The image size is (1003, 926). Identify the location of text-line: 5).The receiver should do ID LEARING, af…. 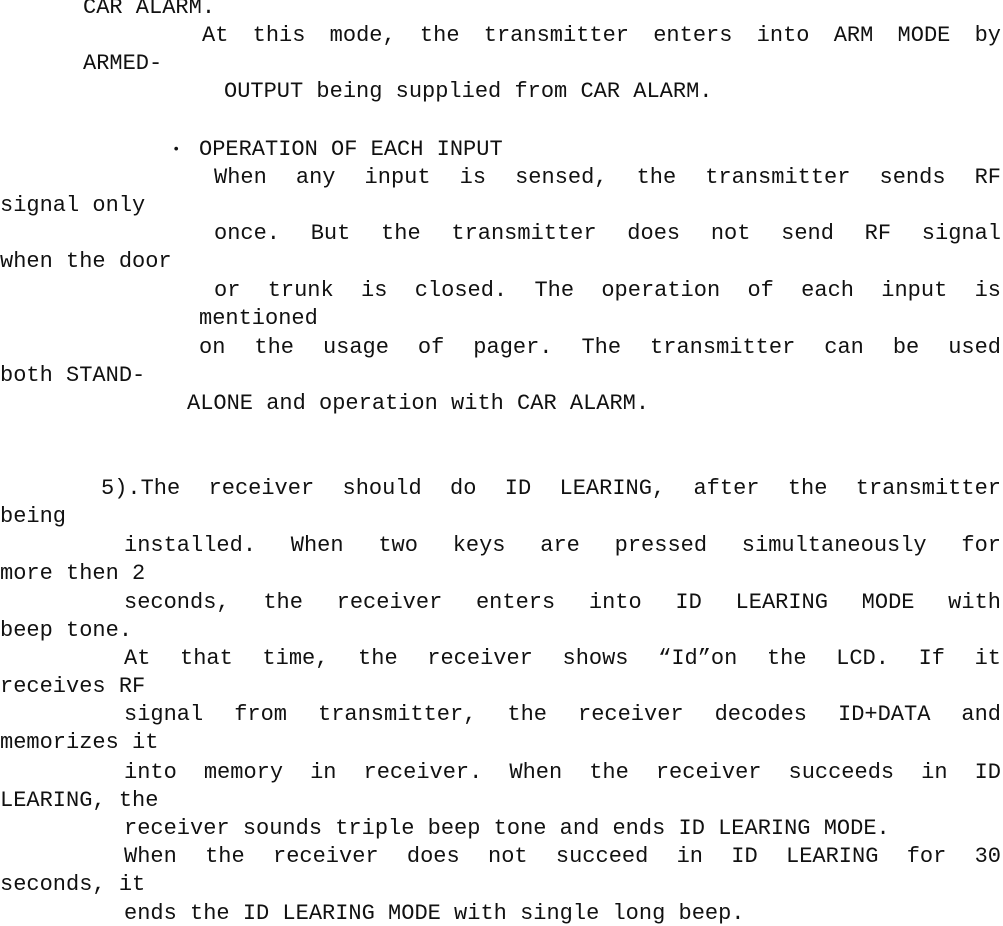
(551, 488).